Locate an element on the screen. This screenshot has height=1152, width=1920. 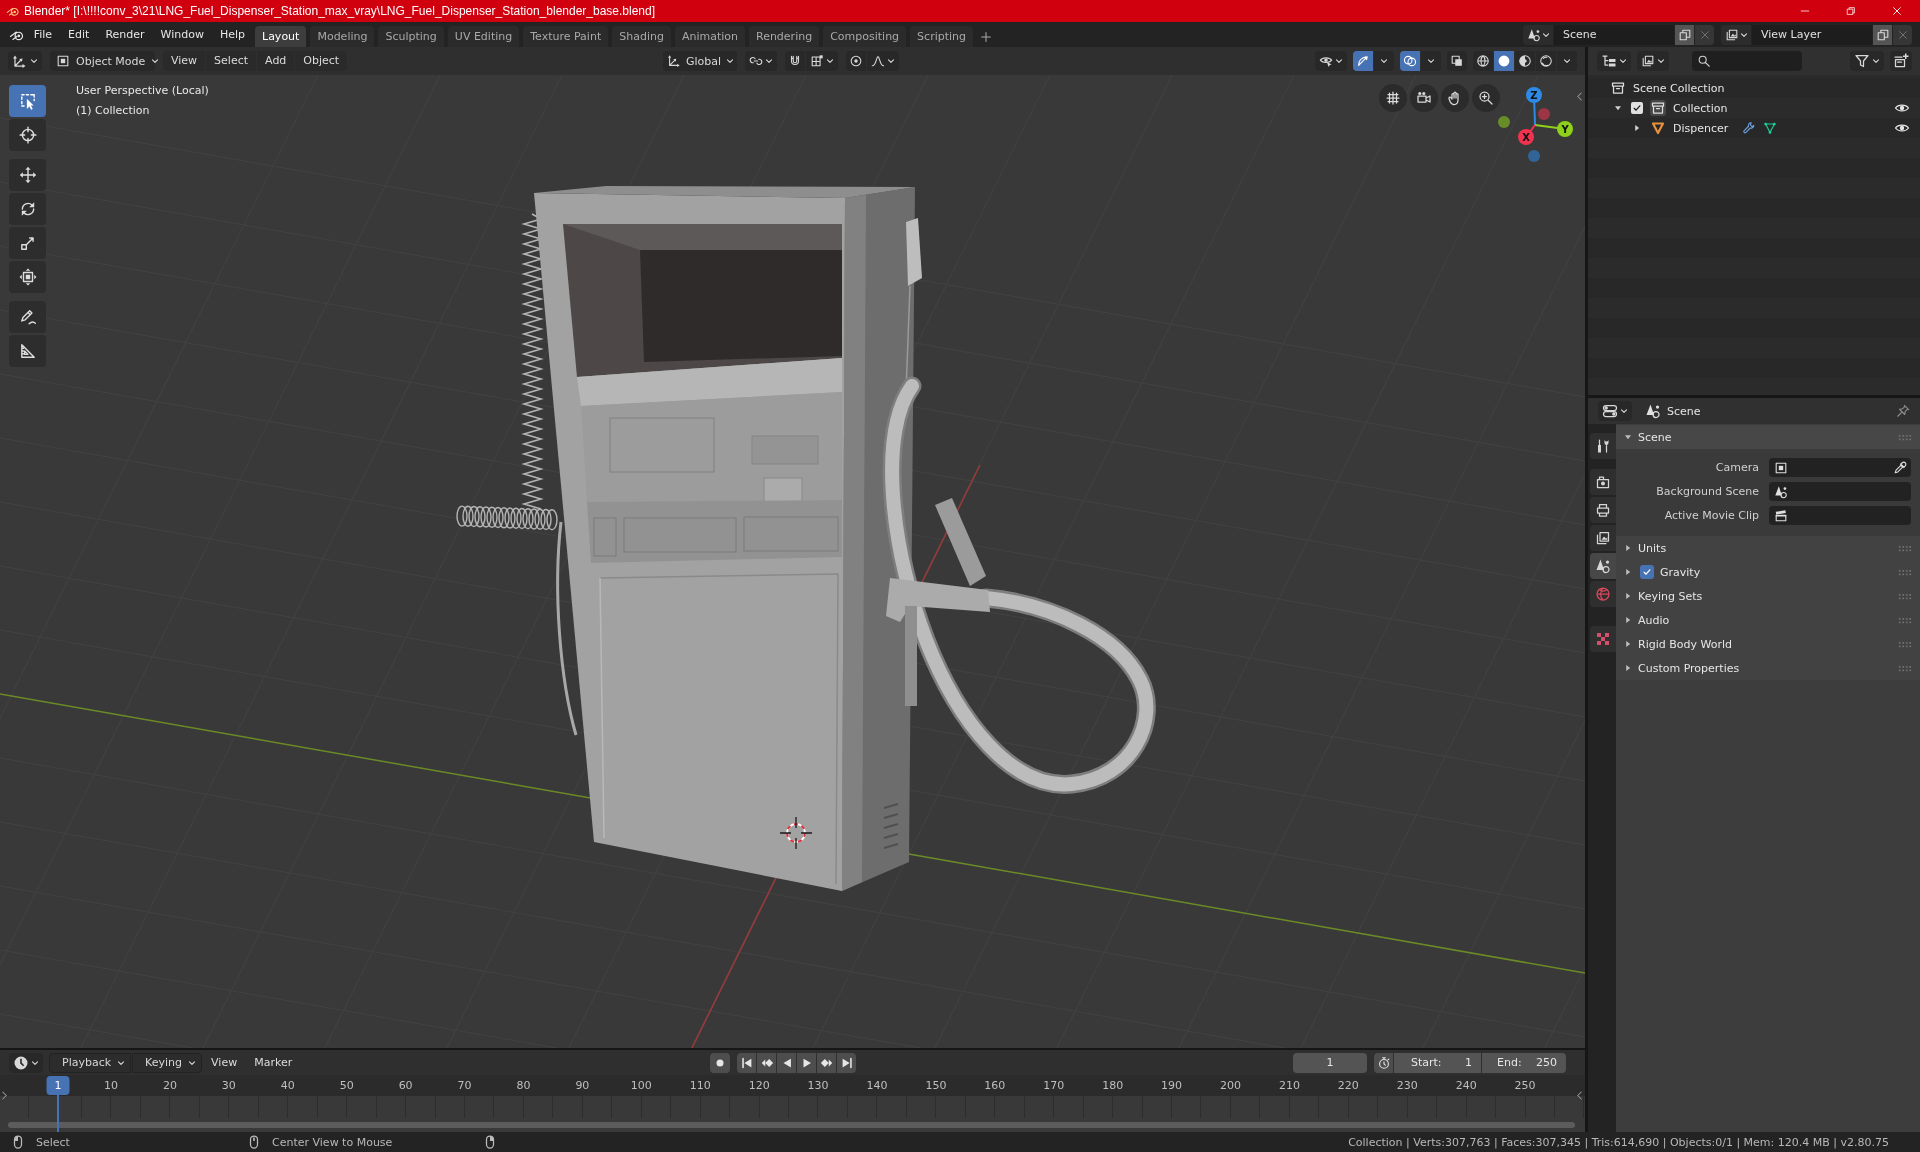
expand-arrow-icon is located at coordinates (1637, 128).